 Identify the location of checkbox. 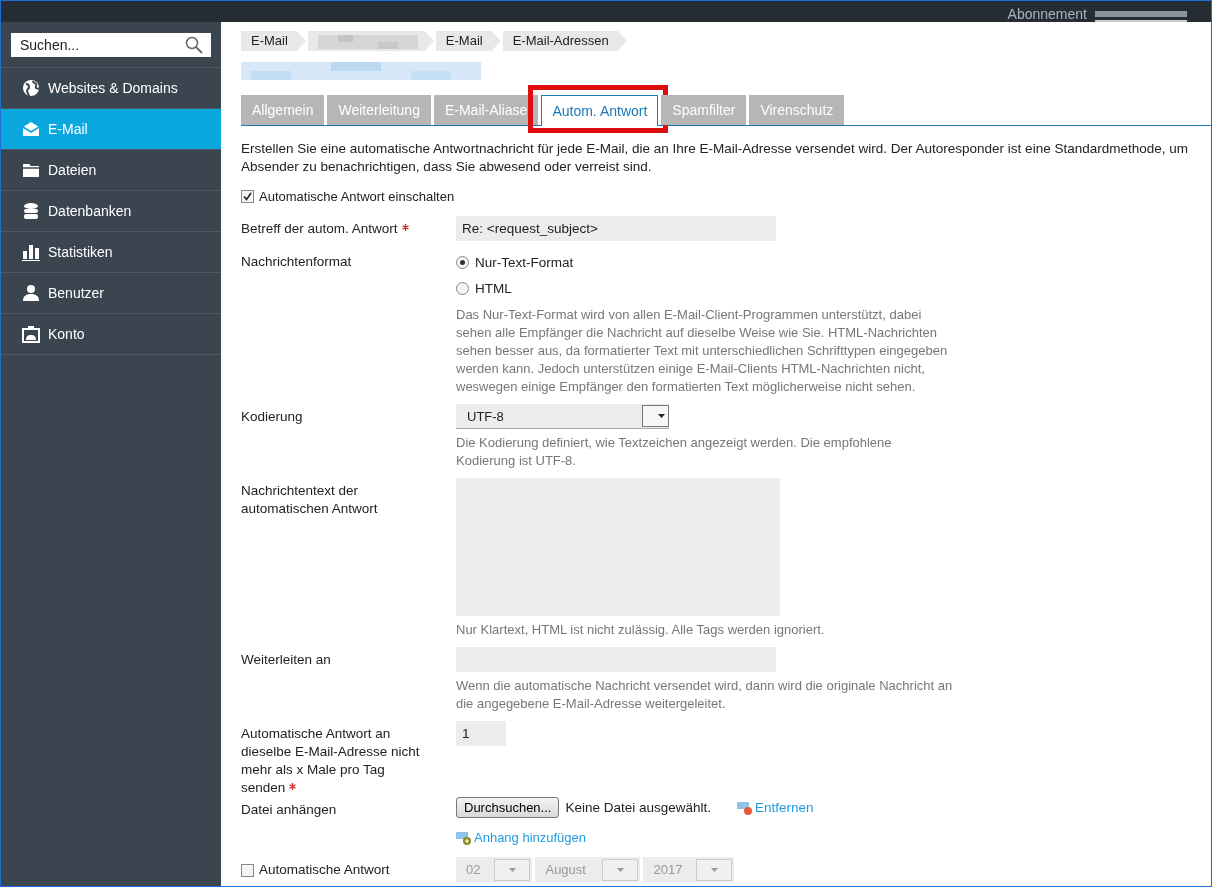
(247, 196).